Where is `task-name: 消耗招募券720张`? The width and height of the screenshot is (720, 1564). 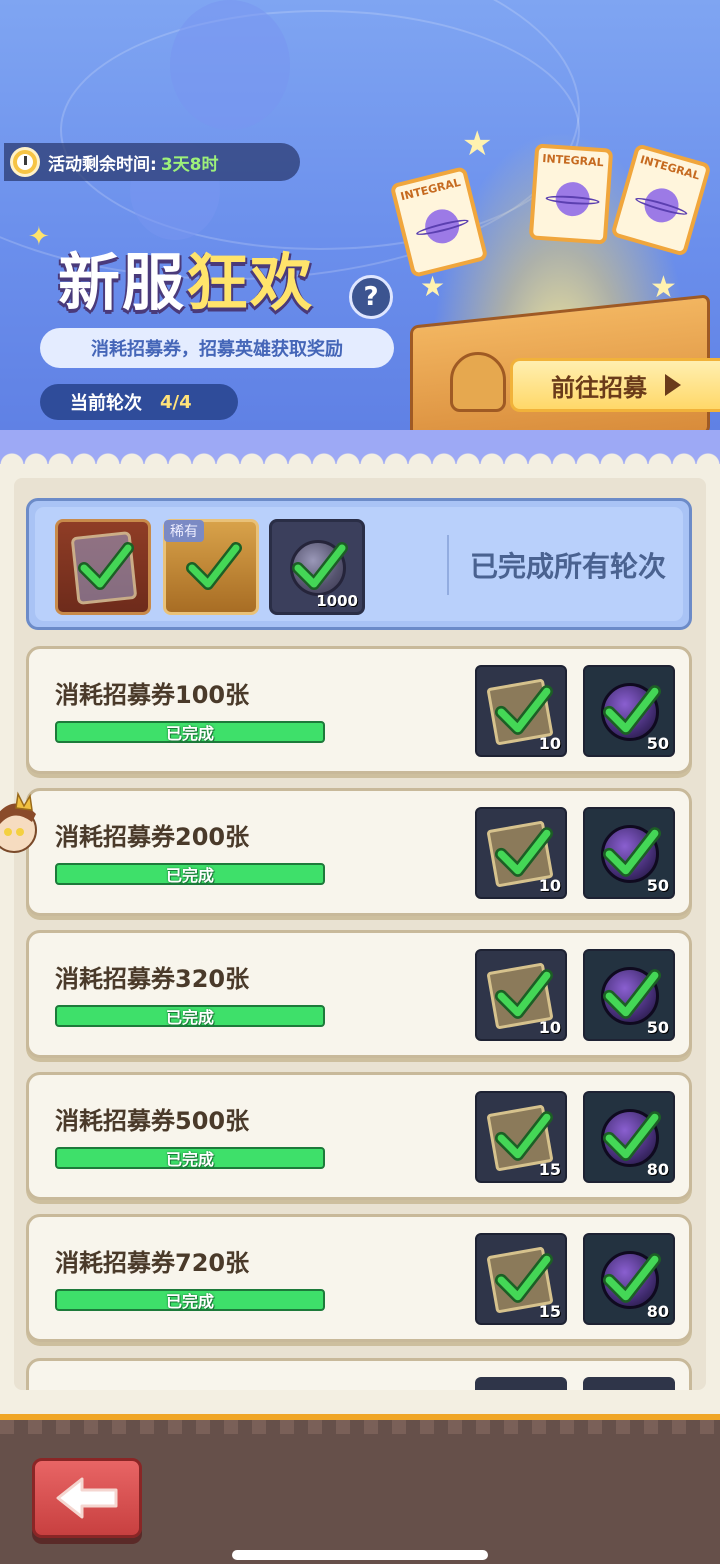
task-name: 消耗招募券720张 is located at coordinates (152, 1263).